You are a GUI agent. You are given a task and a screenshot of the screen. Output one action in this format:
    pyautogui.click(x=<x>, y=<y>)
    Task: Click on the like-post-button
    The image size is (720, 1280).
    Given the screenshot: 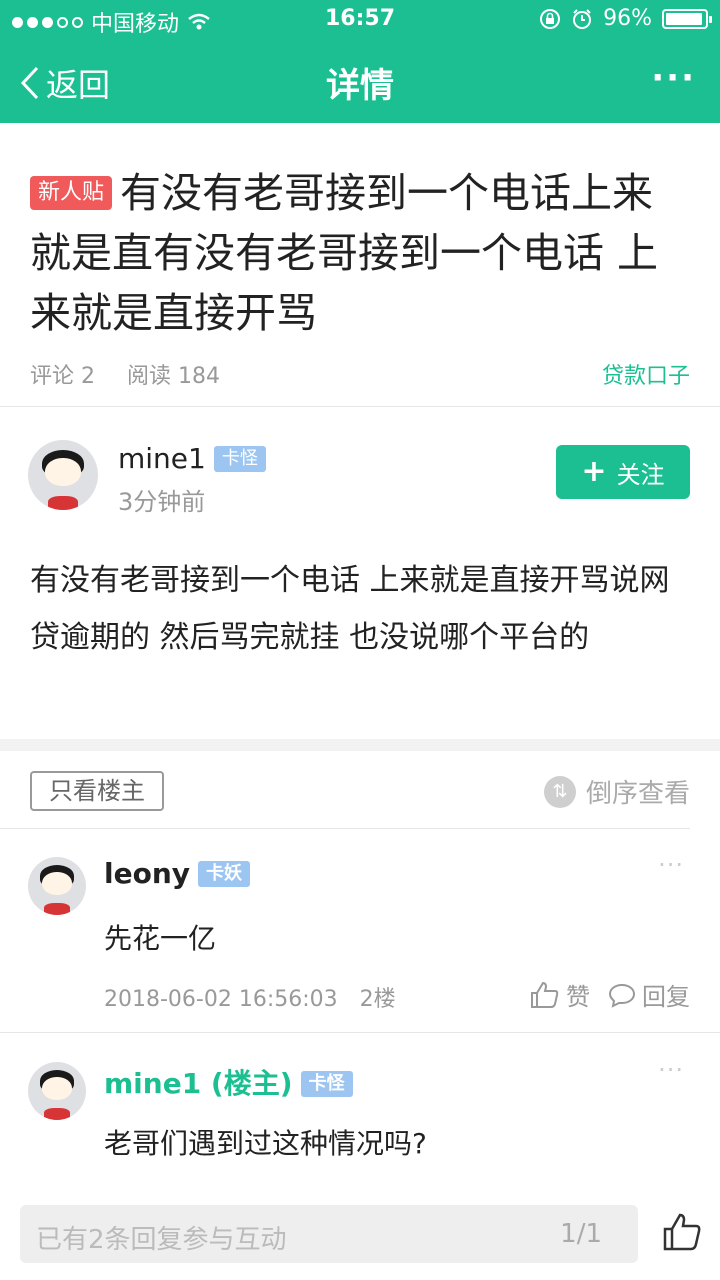 What is the action you would take?
    pyautogui.click(x=682, y=1232)
    